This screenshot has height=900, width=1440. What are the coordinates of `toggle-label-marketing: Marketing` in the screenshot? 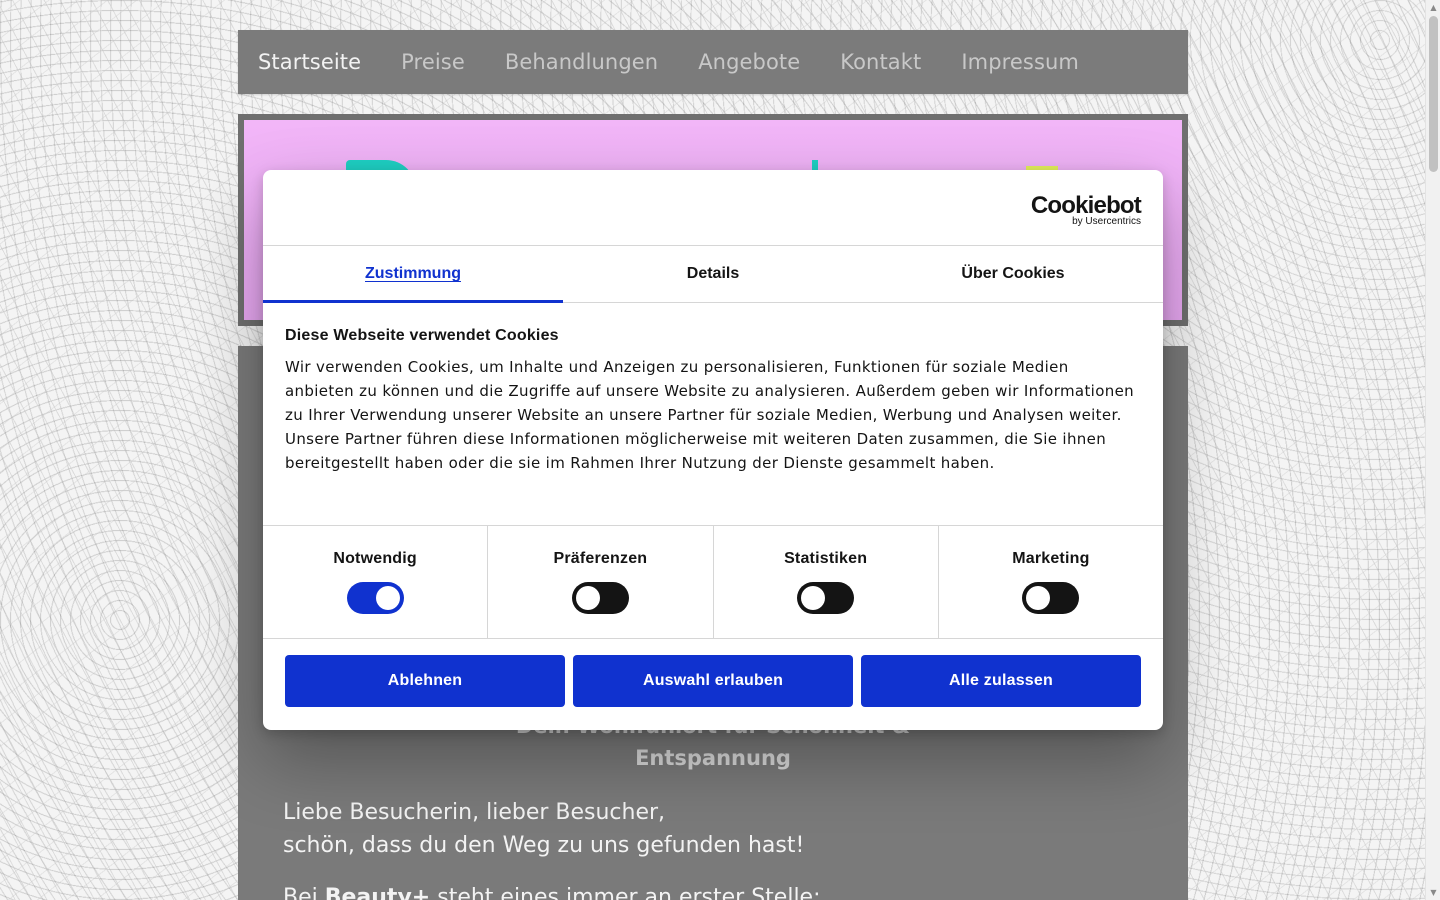 It's located at (1051, 558).